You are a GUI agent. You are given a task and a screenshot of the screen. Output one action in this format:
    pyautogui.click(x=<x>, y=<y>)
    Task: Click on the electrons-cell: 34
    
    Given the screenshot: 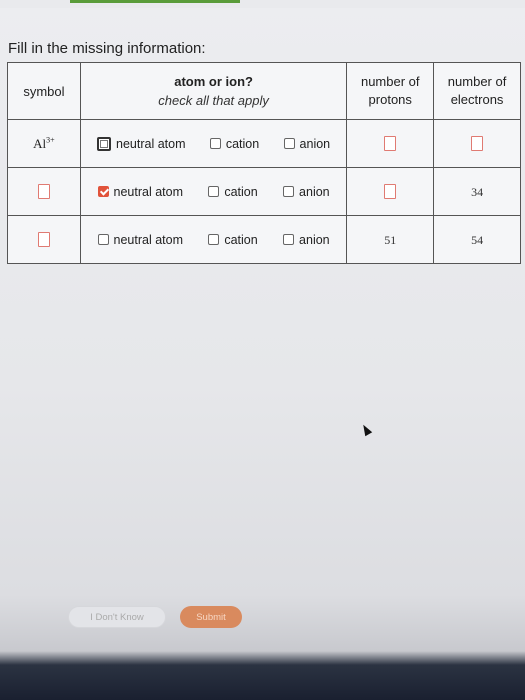 What is the action you would take?
    pyautogui.click(x=477, y=191)
    